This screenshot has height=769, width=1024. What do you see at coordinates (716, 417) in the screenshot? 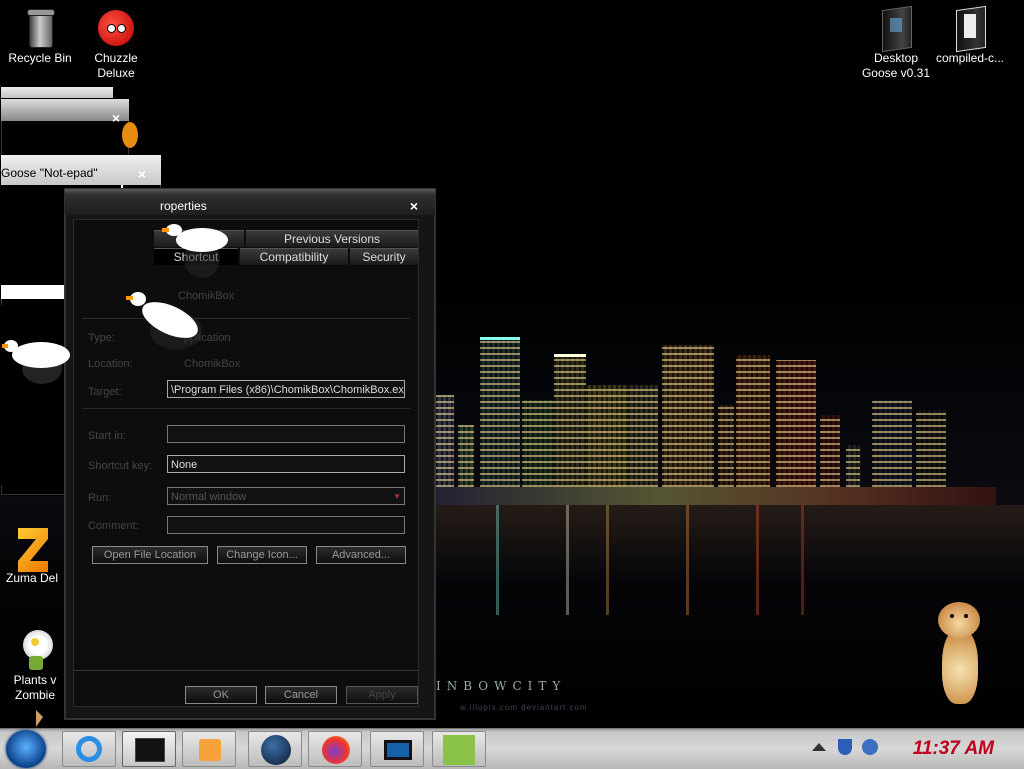
I see `city-skyline` at bounding box center [716, 417].